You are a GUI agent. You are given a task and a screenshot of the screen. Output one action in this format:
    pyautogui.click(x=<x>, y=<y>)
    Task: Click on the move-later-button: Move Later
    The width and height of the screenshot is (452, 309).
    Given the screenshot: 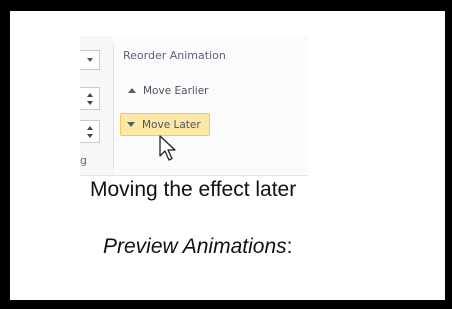 What is the action you would take?
    pyautogui.click(x=165, y=124)
    